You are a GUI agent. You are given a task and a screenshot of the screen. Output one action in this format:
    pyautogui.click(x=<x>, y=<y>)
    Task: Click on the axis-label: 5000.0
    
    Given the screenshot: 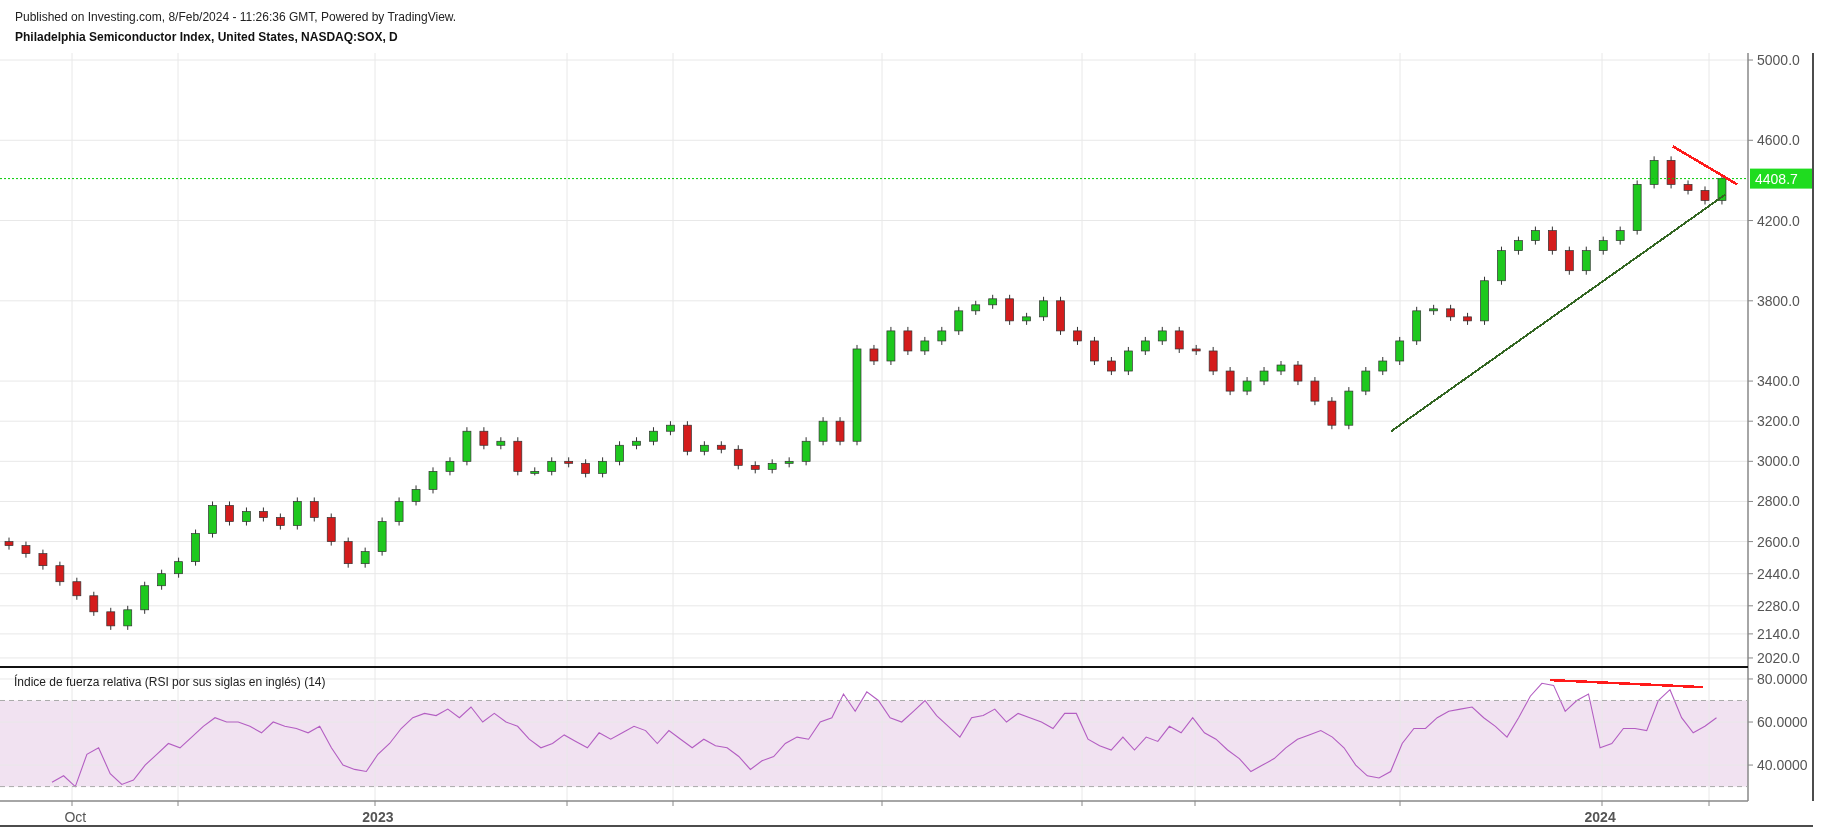 What is the action you would take?
    pyautogui.click(x=1778, y=60)
    